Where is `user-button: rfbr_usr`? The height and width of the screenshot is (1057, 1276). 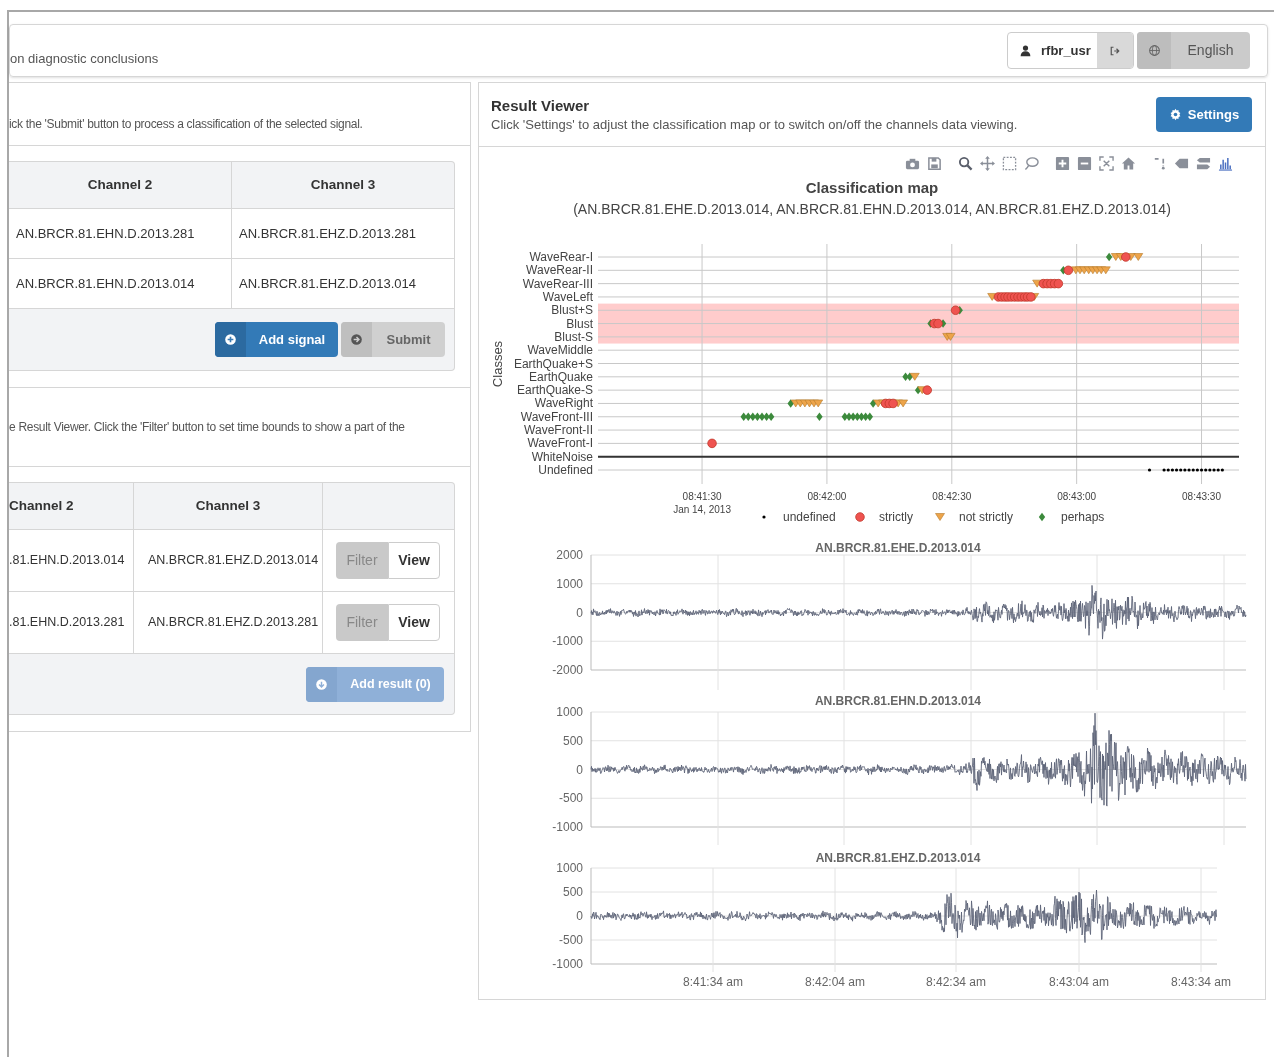 user-button: rfbr_usr is located at coordinates (1070, 50).